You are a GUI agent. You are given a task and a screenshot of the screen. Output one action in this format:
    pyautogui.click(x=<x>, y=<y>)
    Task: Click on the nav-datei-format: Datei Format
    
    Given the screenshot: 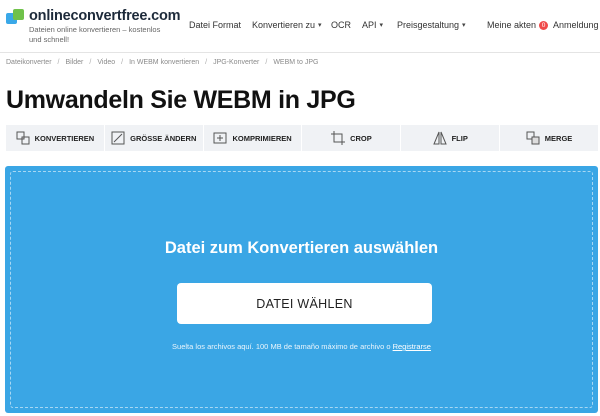 What is the action you would take?
    pyautogui.click(x=215, y=25)
    